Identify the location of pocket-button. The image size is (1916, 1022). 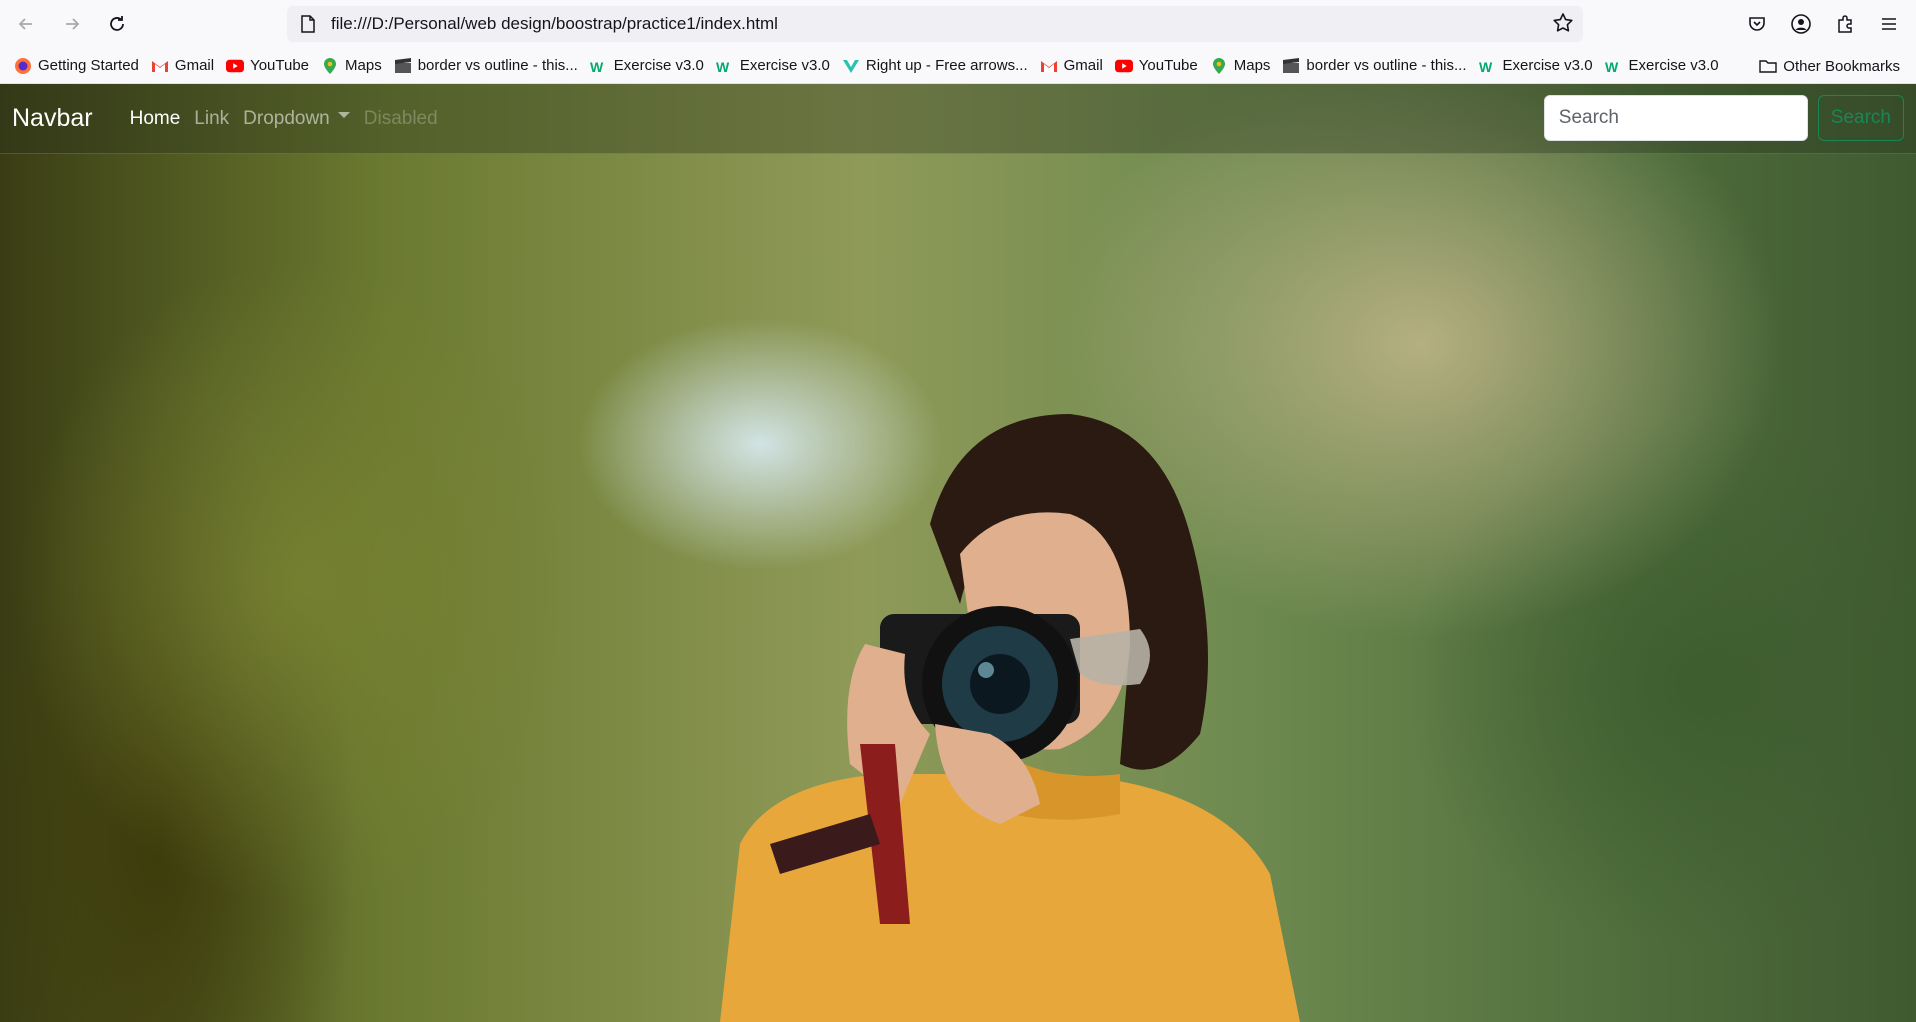
(1757, 24).